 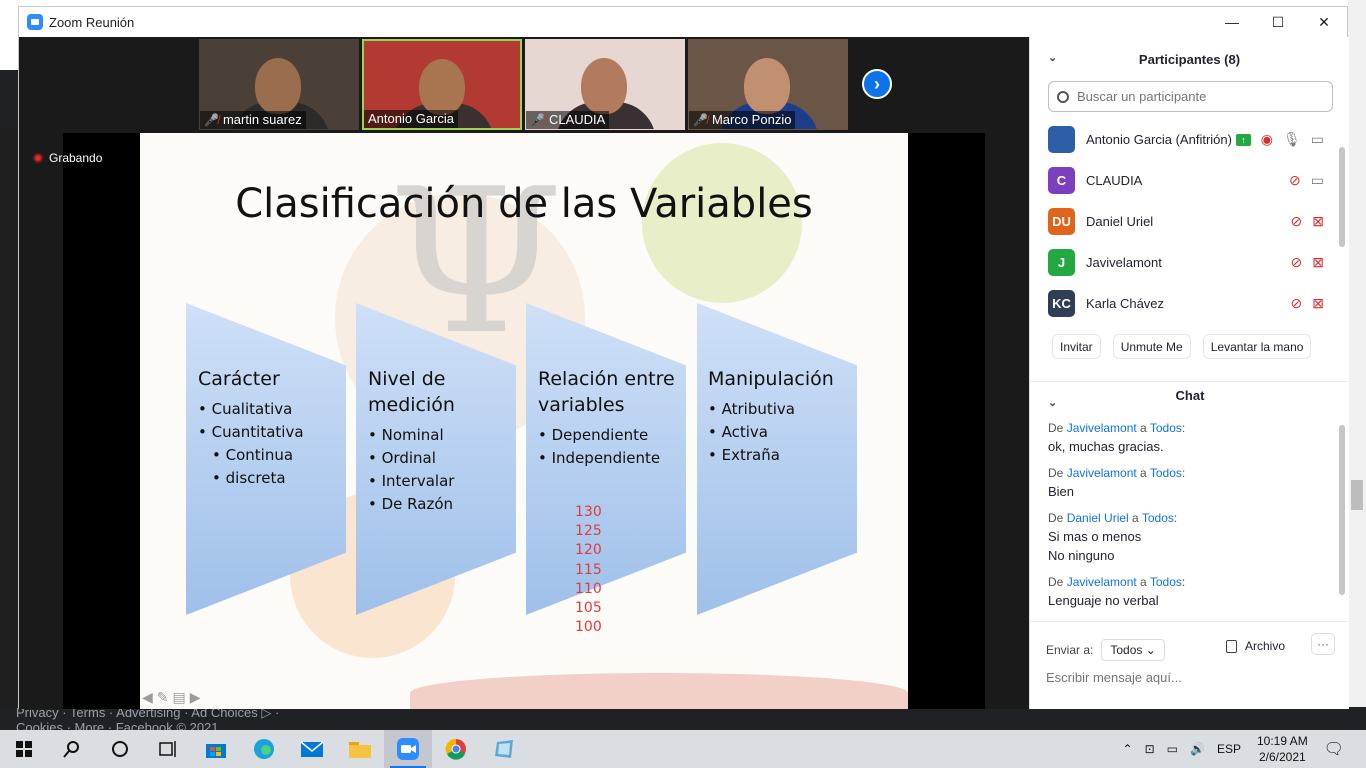 What do you see at coordinates (279, 84) in the screenshot?
I see `video-tile: 🎤̸ martin suarez` at bounding box center [279, 84].